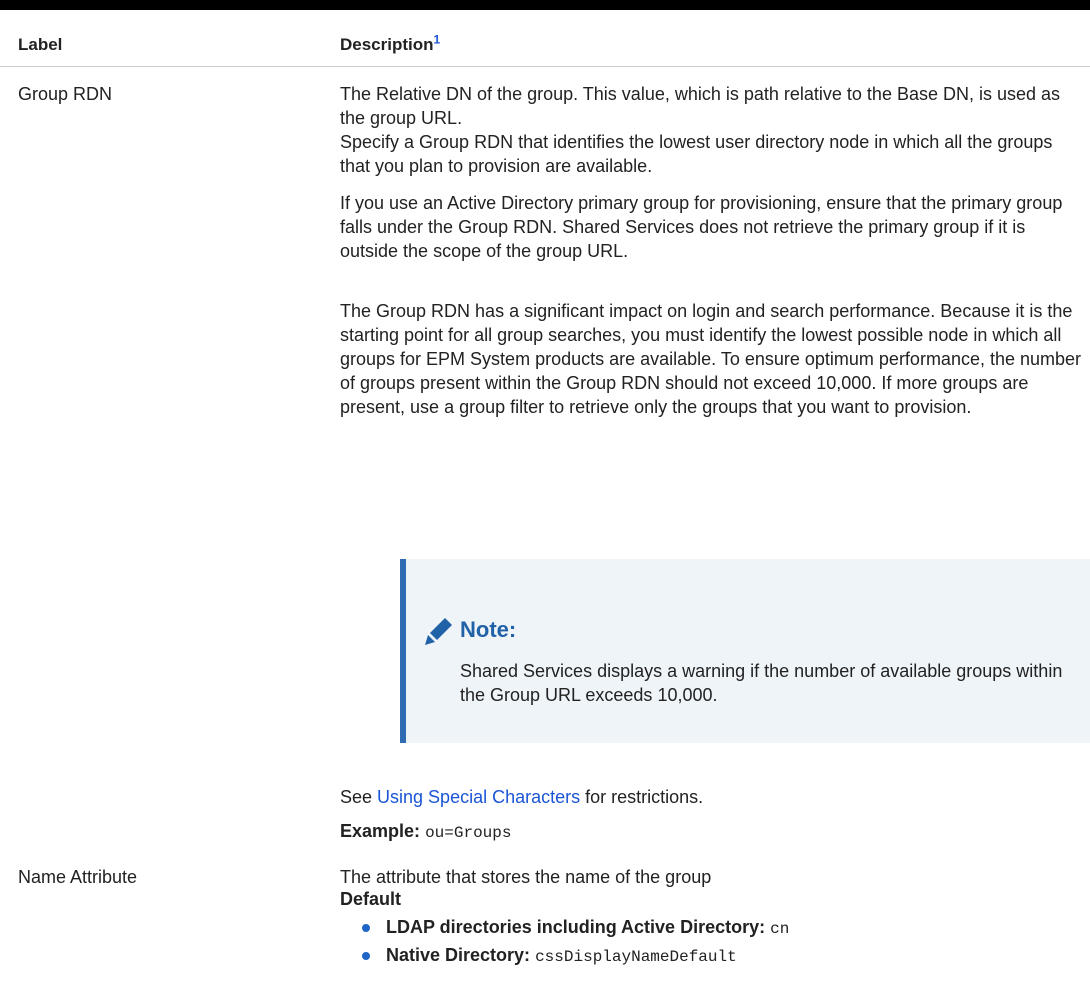  Describe the element at coordinates (478, 797) in the screenshot. I see `special-characters-link: Using Special Characters` at that location.